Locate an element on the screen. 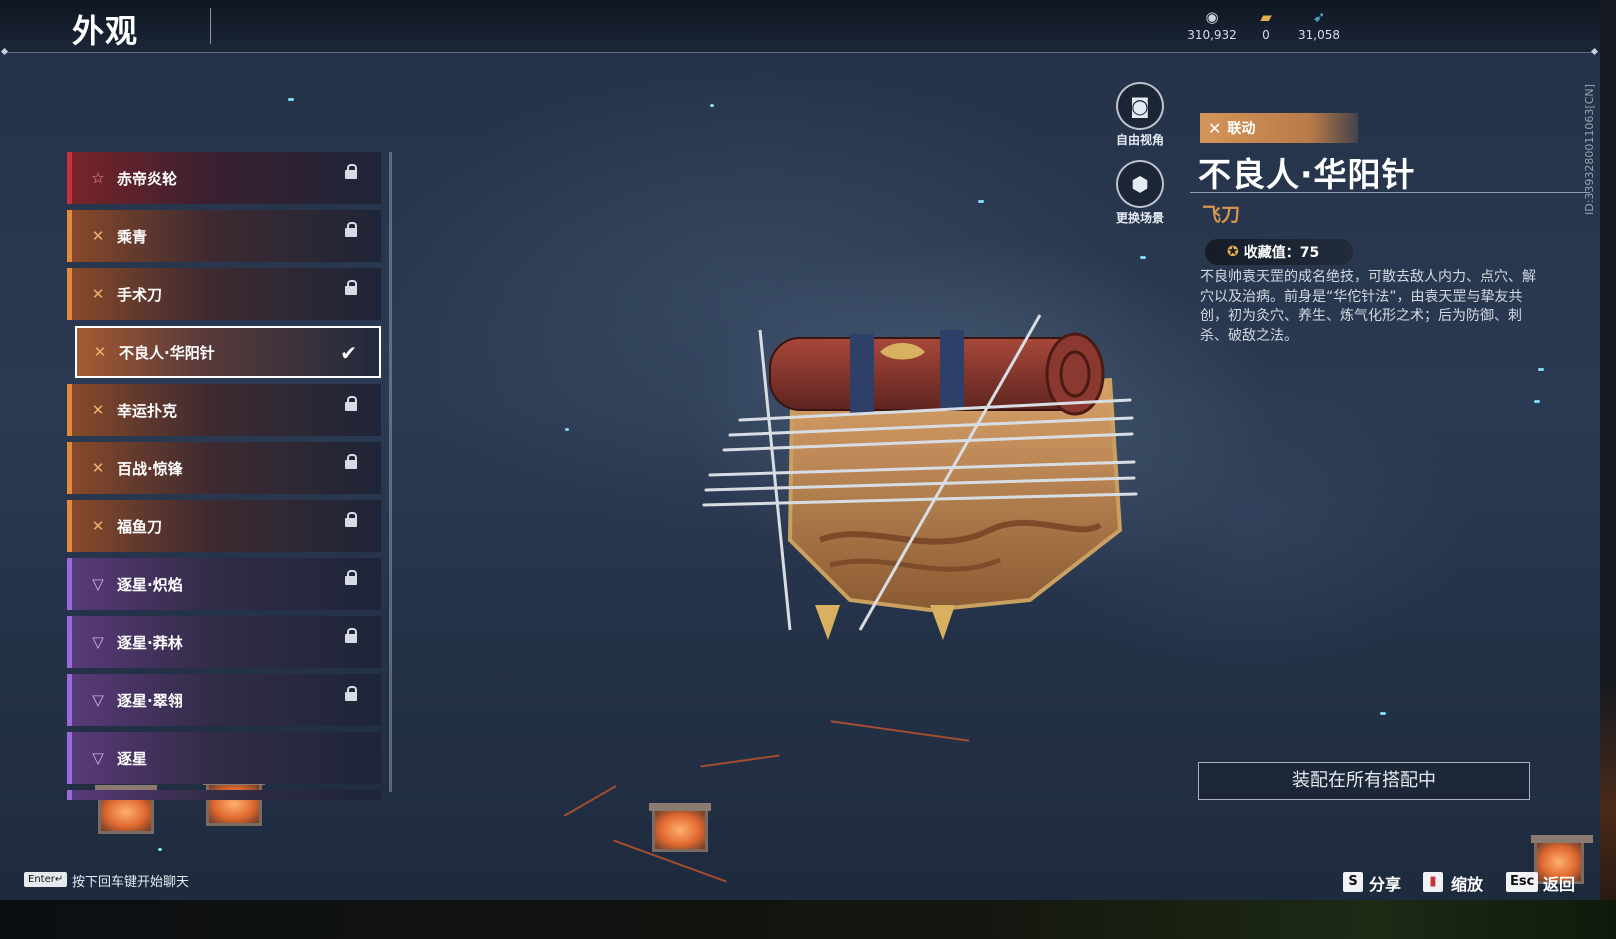 This screenshot has height=939, width=1616. bottom-strip is located at coordinates (808, 919).